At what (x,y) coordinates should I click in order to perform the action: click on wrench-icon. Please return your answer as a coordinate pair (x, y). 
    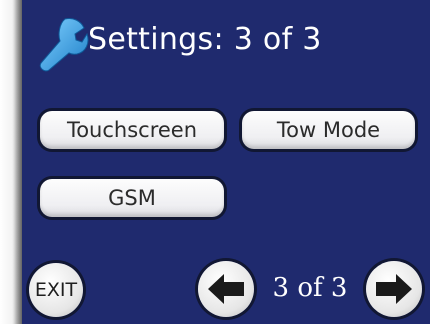
    Looking at the image, I should click on (64, 45).